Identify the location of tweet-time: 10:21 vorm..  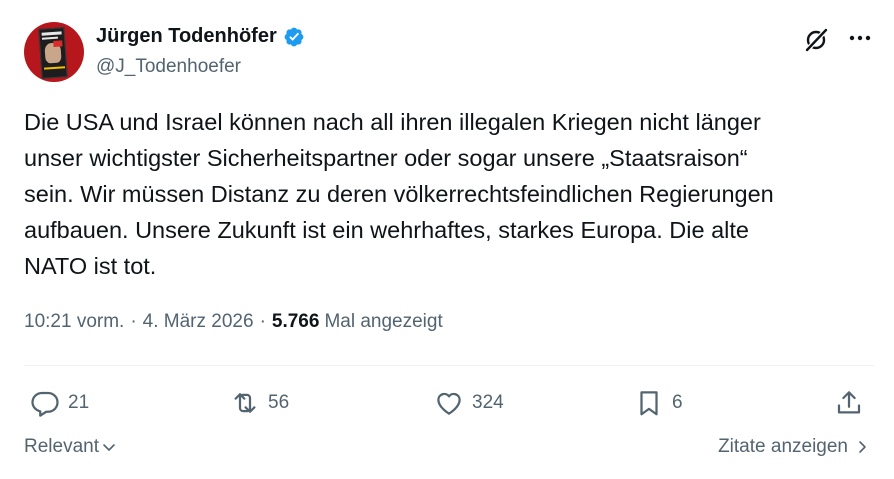
(74, 322).